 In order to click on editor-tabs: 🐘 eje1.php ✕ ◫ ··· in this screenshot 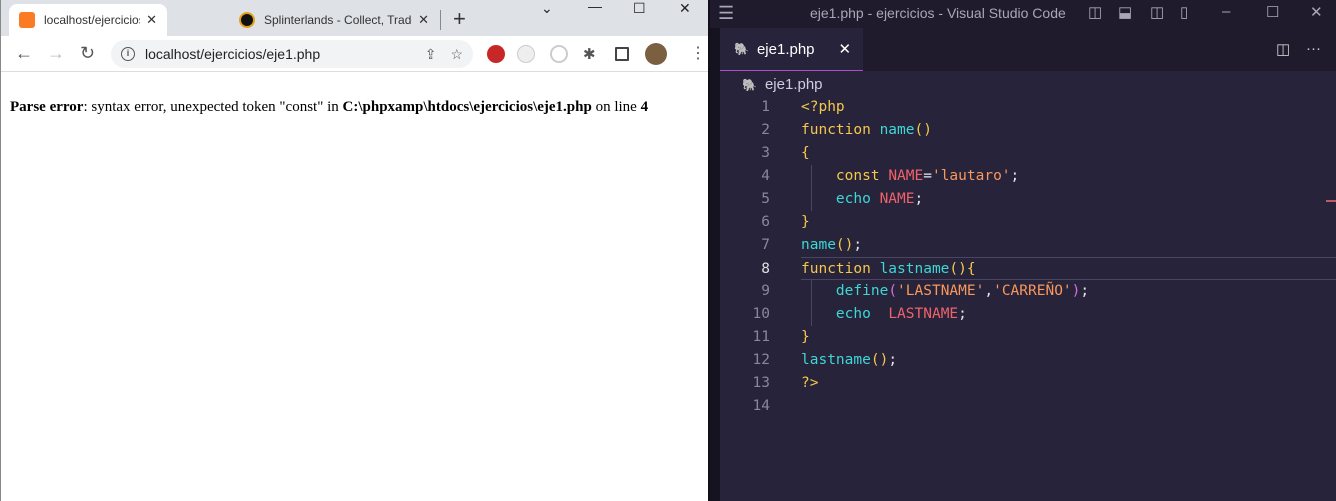, I will do `click(1028, 49)`.